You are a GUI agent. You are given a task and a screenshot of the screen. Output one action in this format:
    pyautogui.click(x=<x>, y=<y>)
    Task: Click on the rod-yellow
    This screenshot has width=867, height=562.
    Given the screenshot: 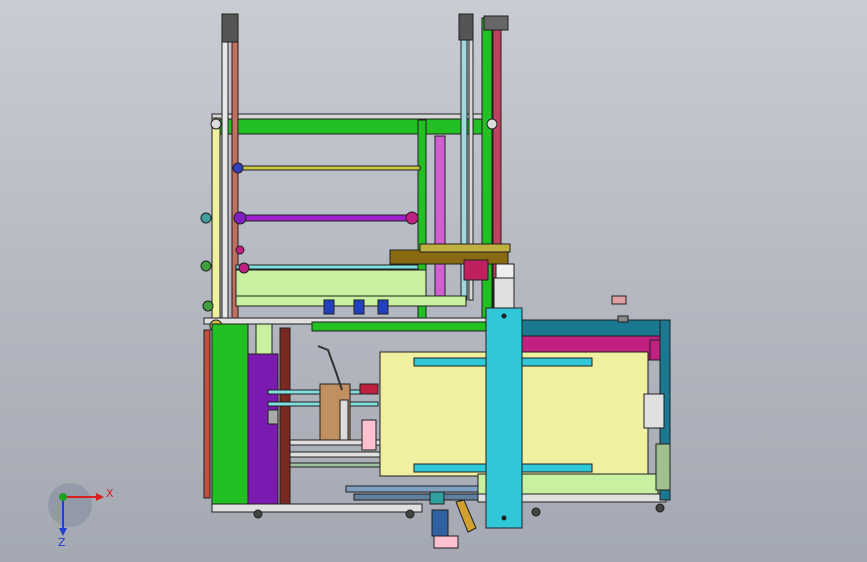 What is the action you would take?
    pyautogui.click(x=328, y=168)
    